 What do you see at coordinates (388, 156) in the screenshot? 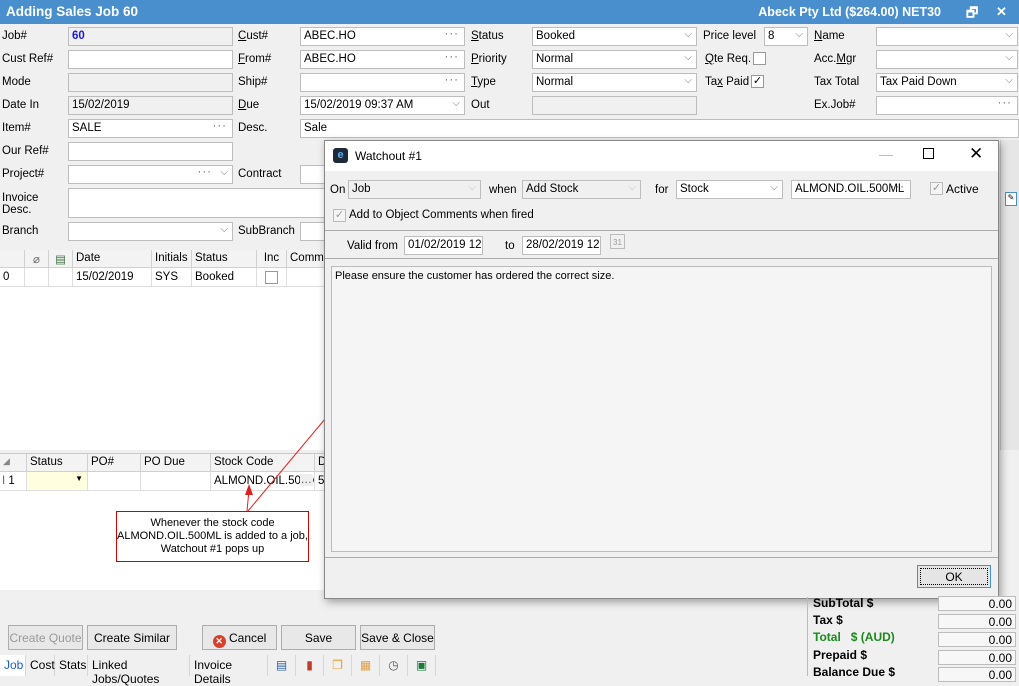
I see `dialog-title: Watchout #1` at bounding box center [388, 156].